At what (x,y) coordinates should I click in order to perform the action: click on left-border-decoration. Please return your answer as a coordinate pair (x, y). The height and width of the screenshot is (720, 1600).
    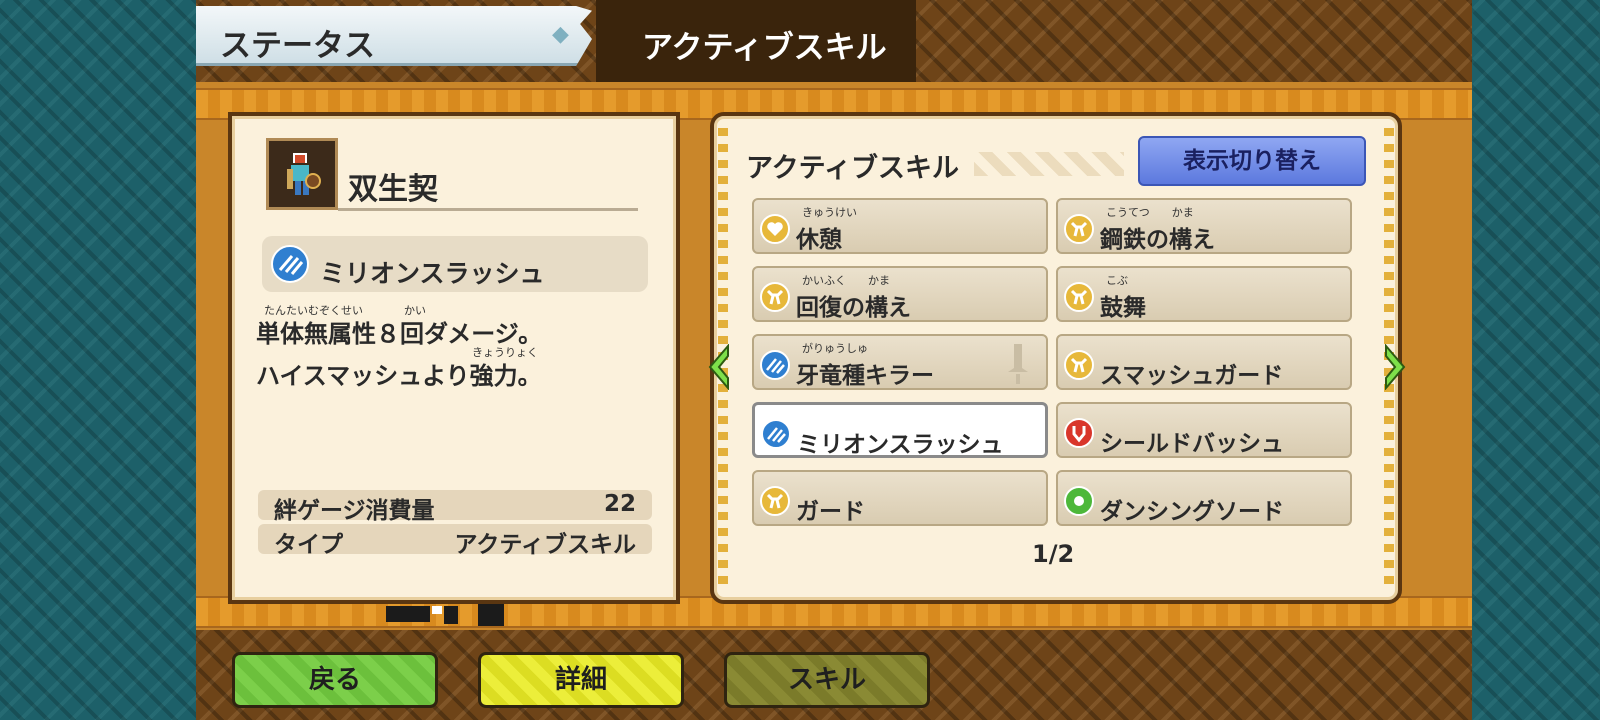
    Looking at the image, I should click on (98, 360).